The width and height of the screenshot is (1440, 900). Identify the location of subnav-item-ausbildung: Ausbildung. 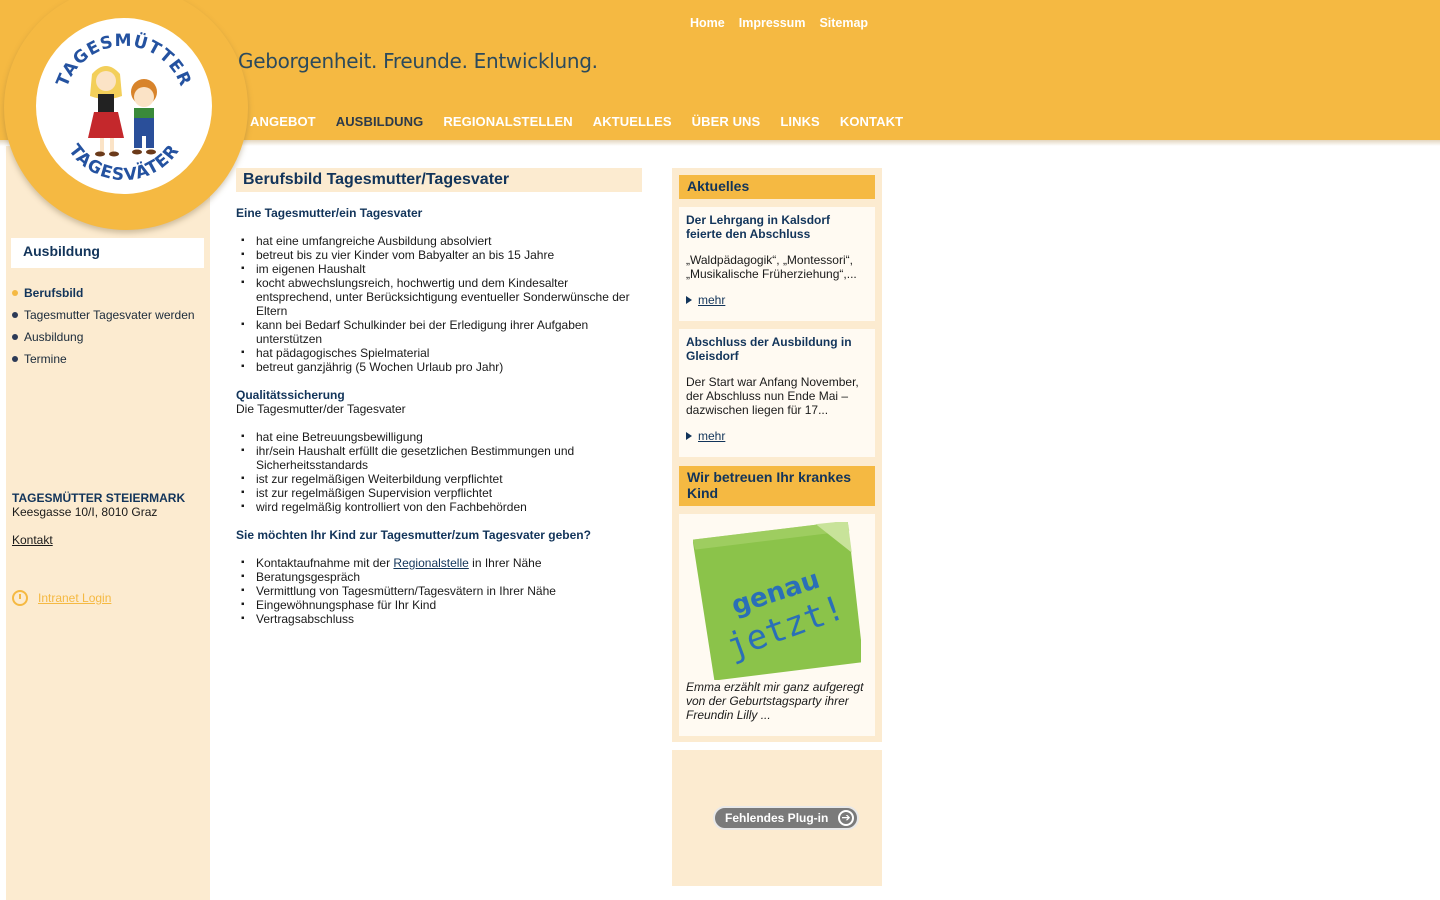
(103, 341).